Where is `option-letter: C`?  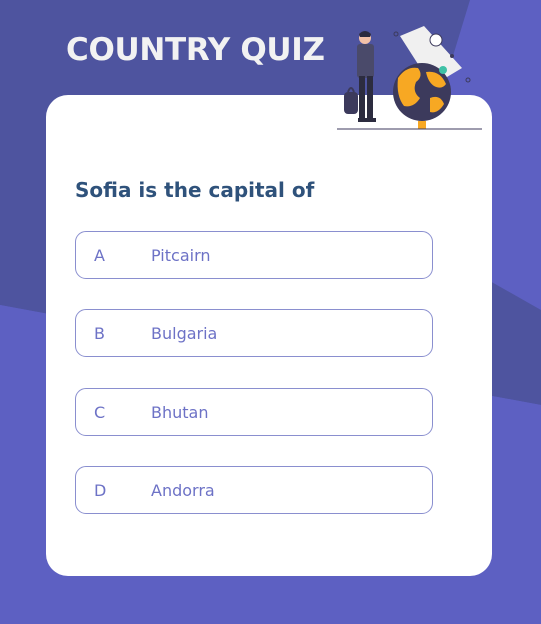 option-letter: C is located at coordinates (100, 412).